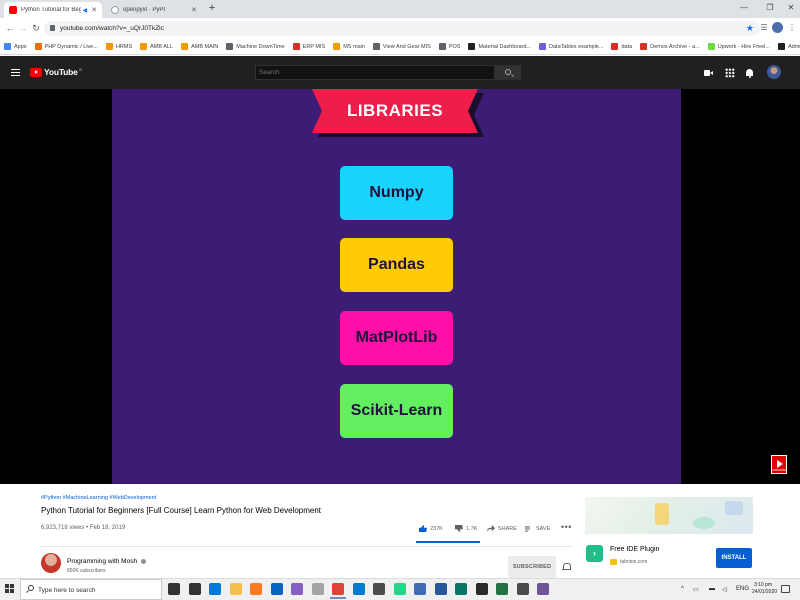 Image resolution: width=800 pixels, height=600 pixels. Describe the element at coordinates (481, 589) in the screenshot. I see `paint-icon` at that location.